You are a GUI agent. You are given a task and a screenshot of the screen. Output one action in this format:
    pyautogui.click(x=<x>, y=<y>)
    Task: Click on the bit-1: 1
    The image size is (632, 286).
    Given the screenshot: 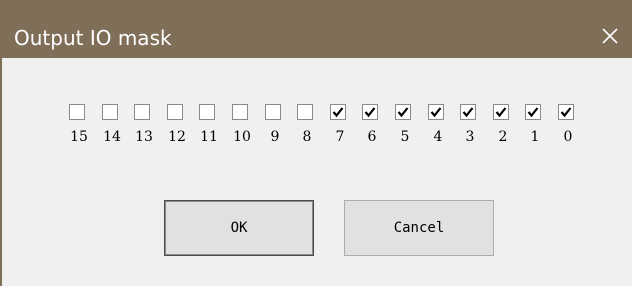 What is the action you would take?
    pyautogui.click(x=535, y=134)
    